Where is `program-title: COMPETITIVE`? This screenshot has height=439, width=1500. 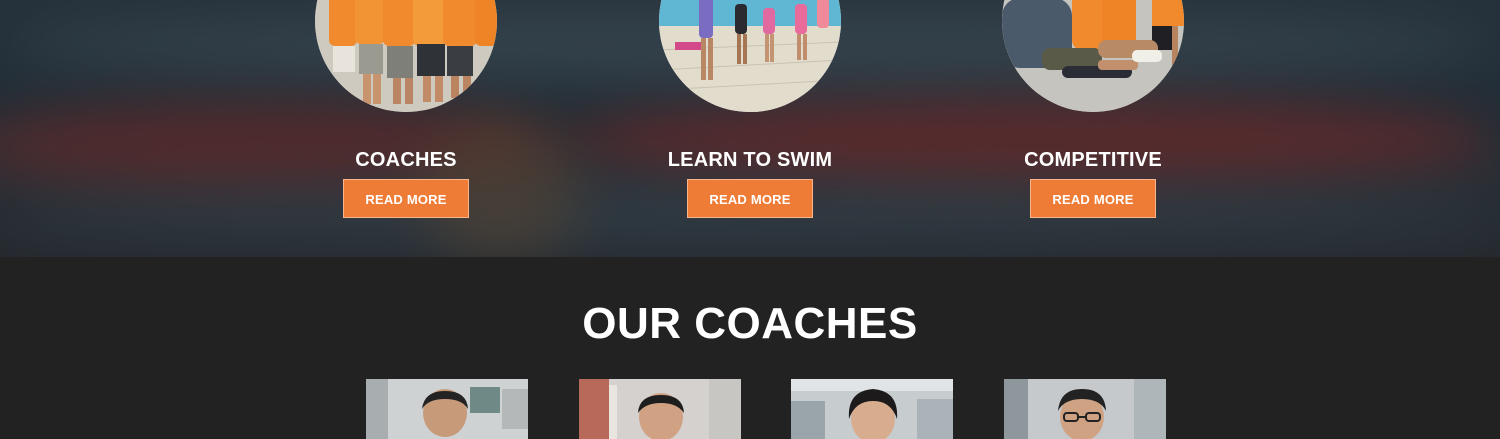
program-title: COMPETITIVE is located at coordinates (1093, 160).